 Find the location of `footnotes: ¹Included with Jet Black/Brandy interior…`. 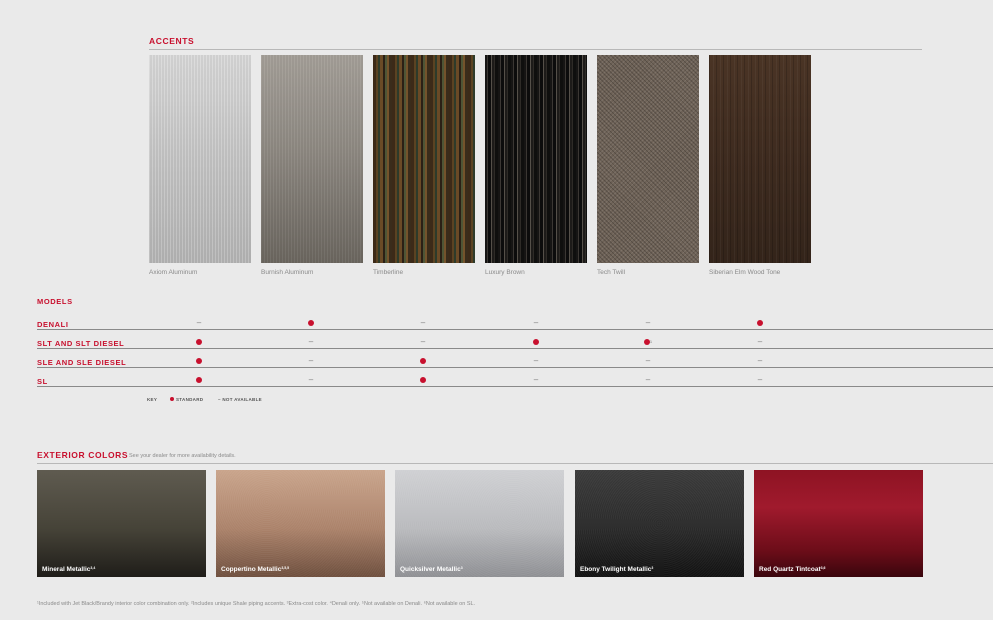

footnotes: ¹Included with Jet Black/Brandy interior… is located at coordinates (256, 604).